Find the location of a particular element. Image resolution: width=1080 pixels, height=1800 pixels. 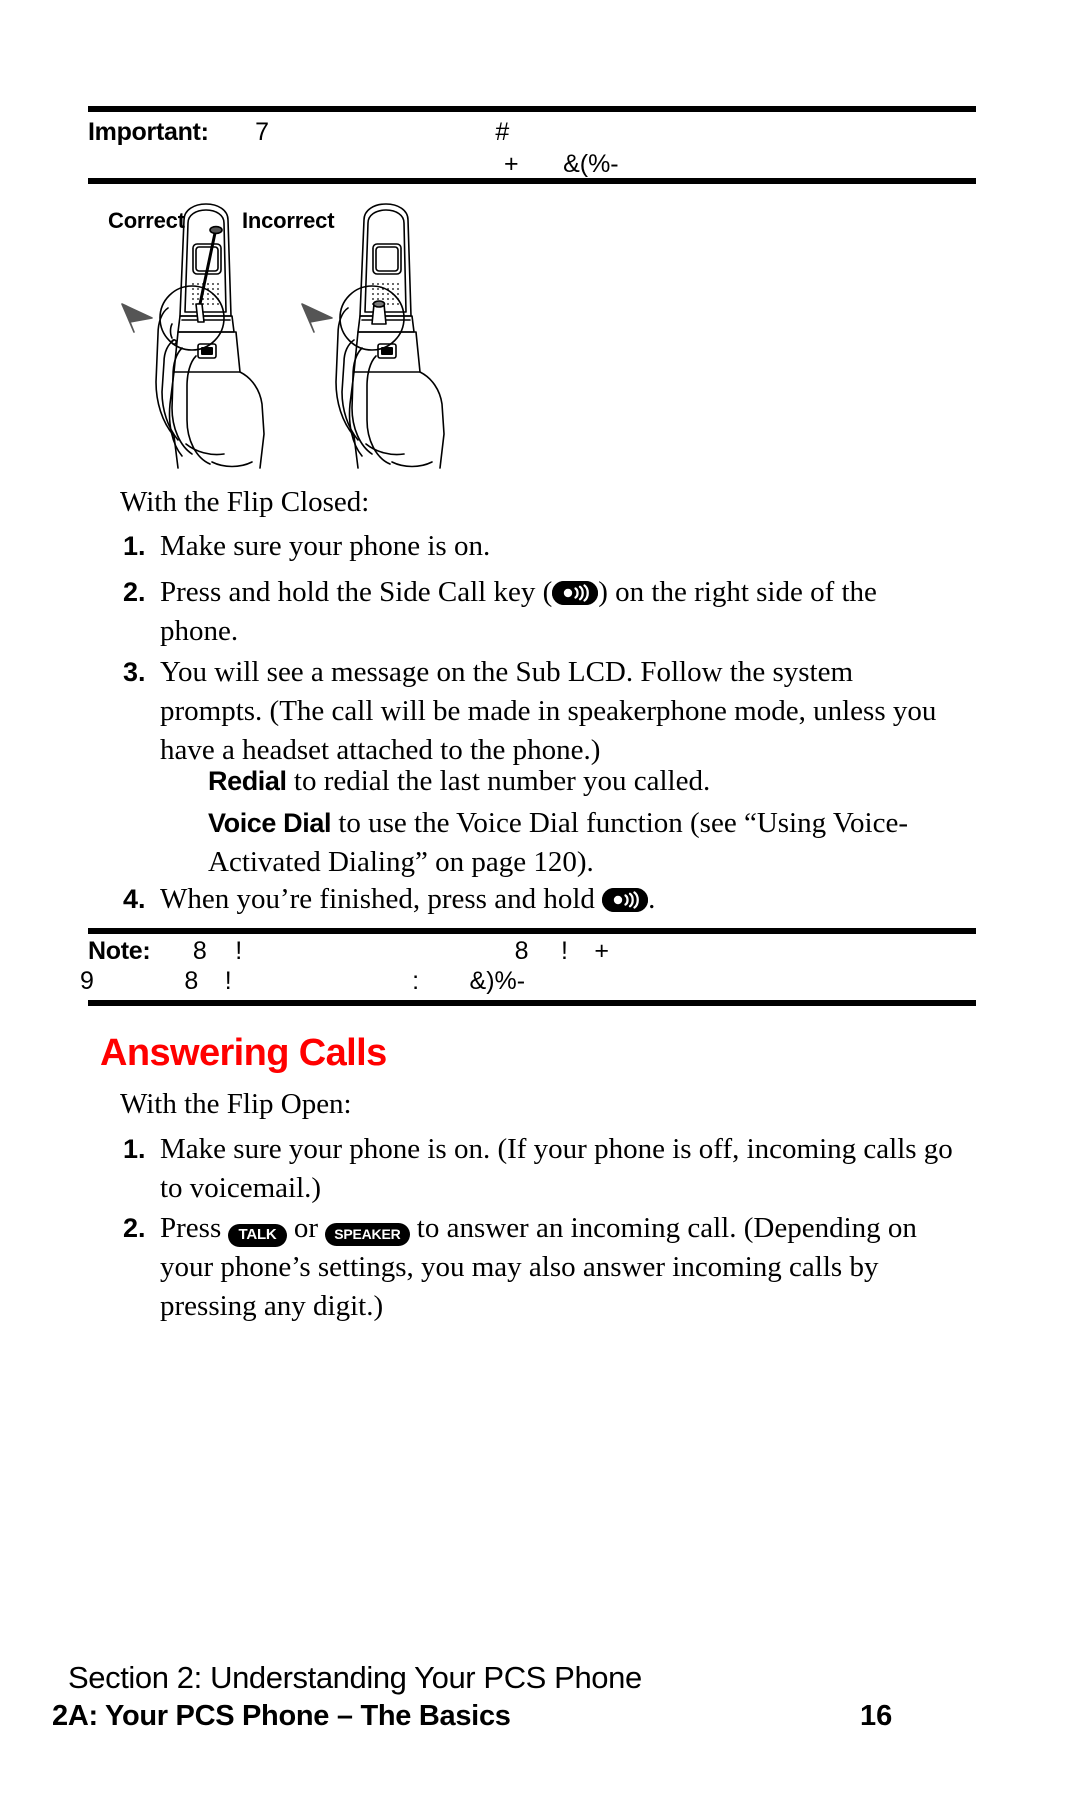

important-callout: Important: 7 # is located at coordinates (532, 132).